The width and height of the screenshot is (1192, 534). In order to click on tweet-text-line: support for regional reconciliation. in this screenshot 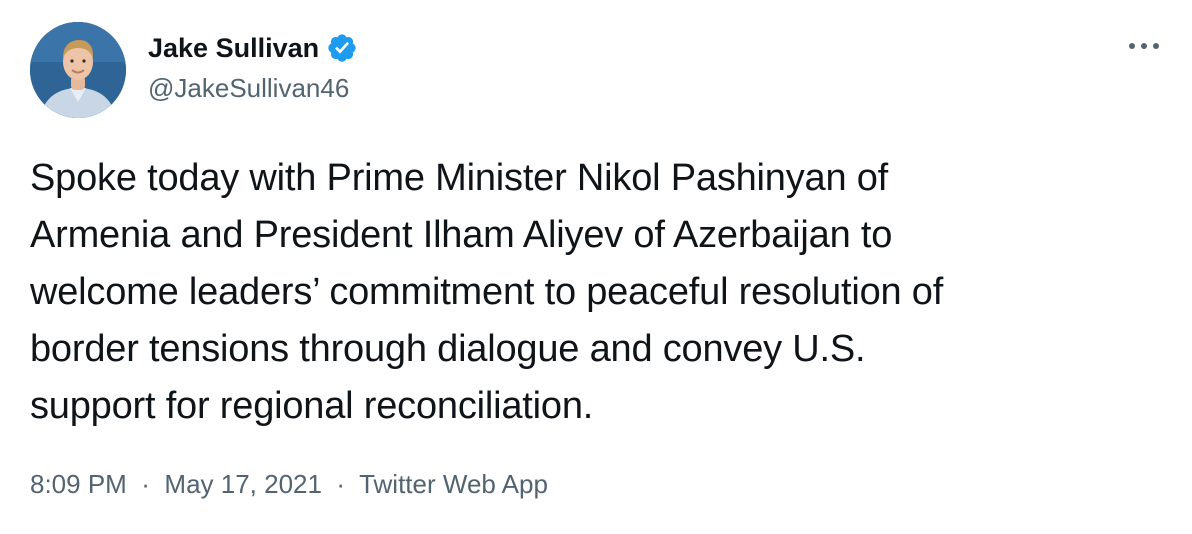, I will do `click(312, 406)`.